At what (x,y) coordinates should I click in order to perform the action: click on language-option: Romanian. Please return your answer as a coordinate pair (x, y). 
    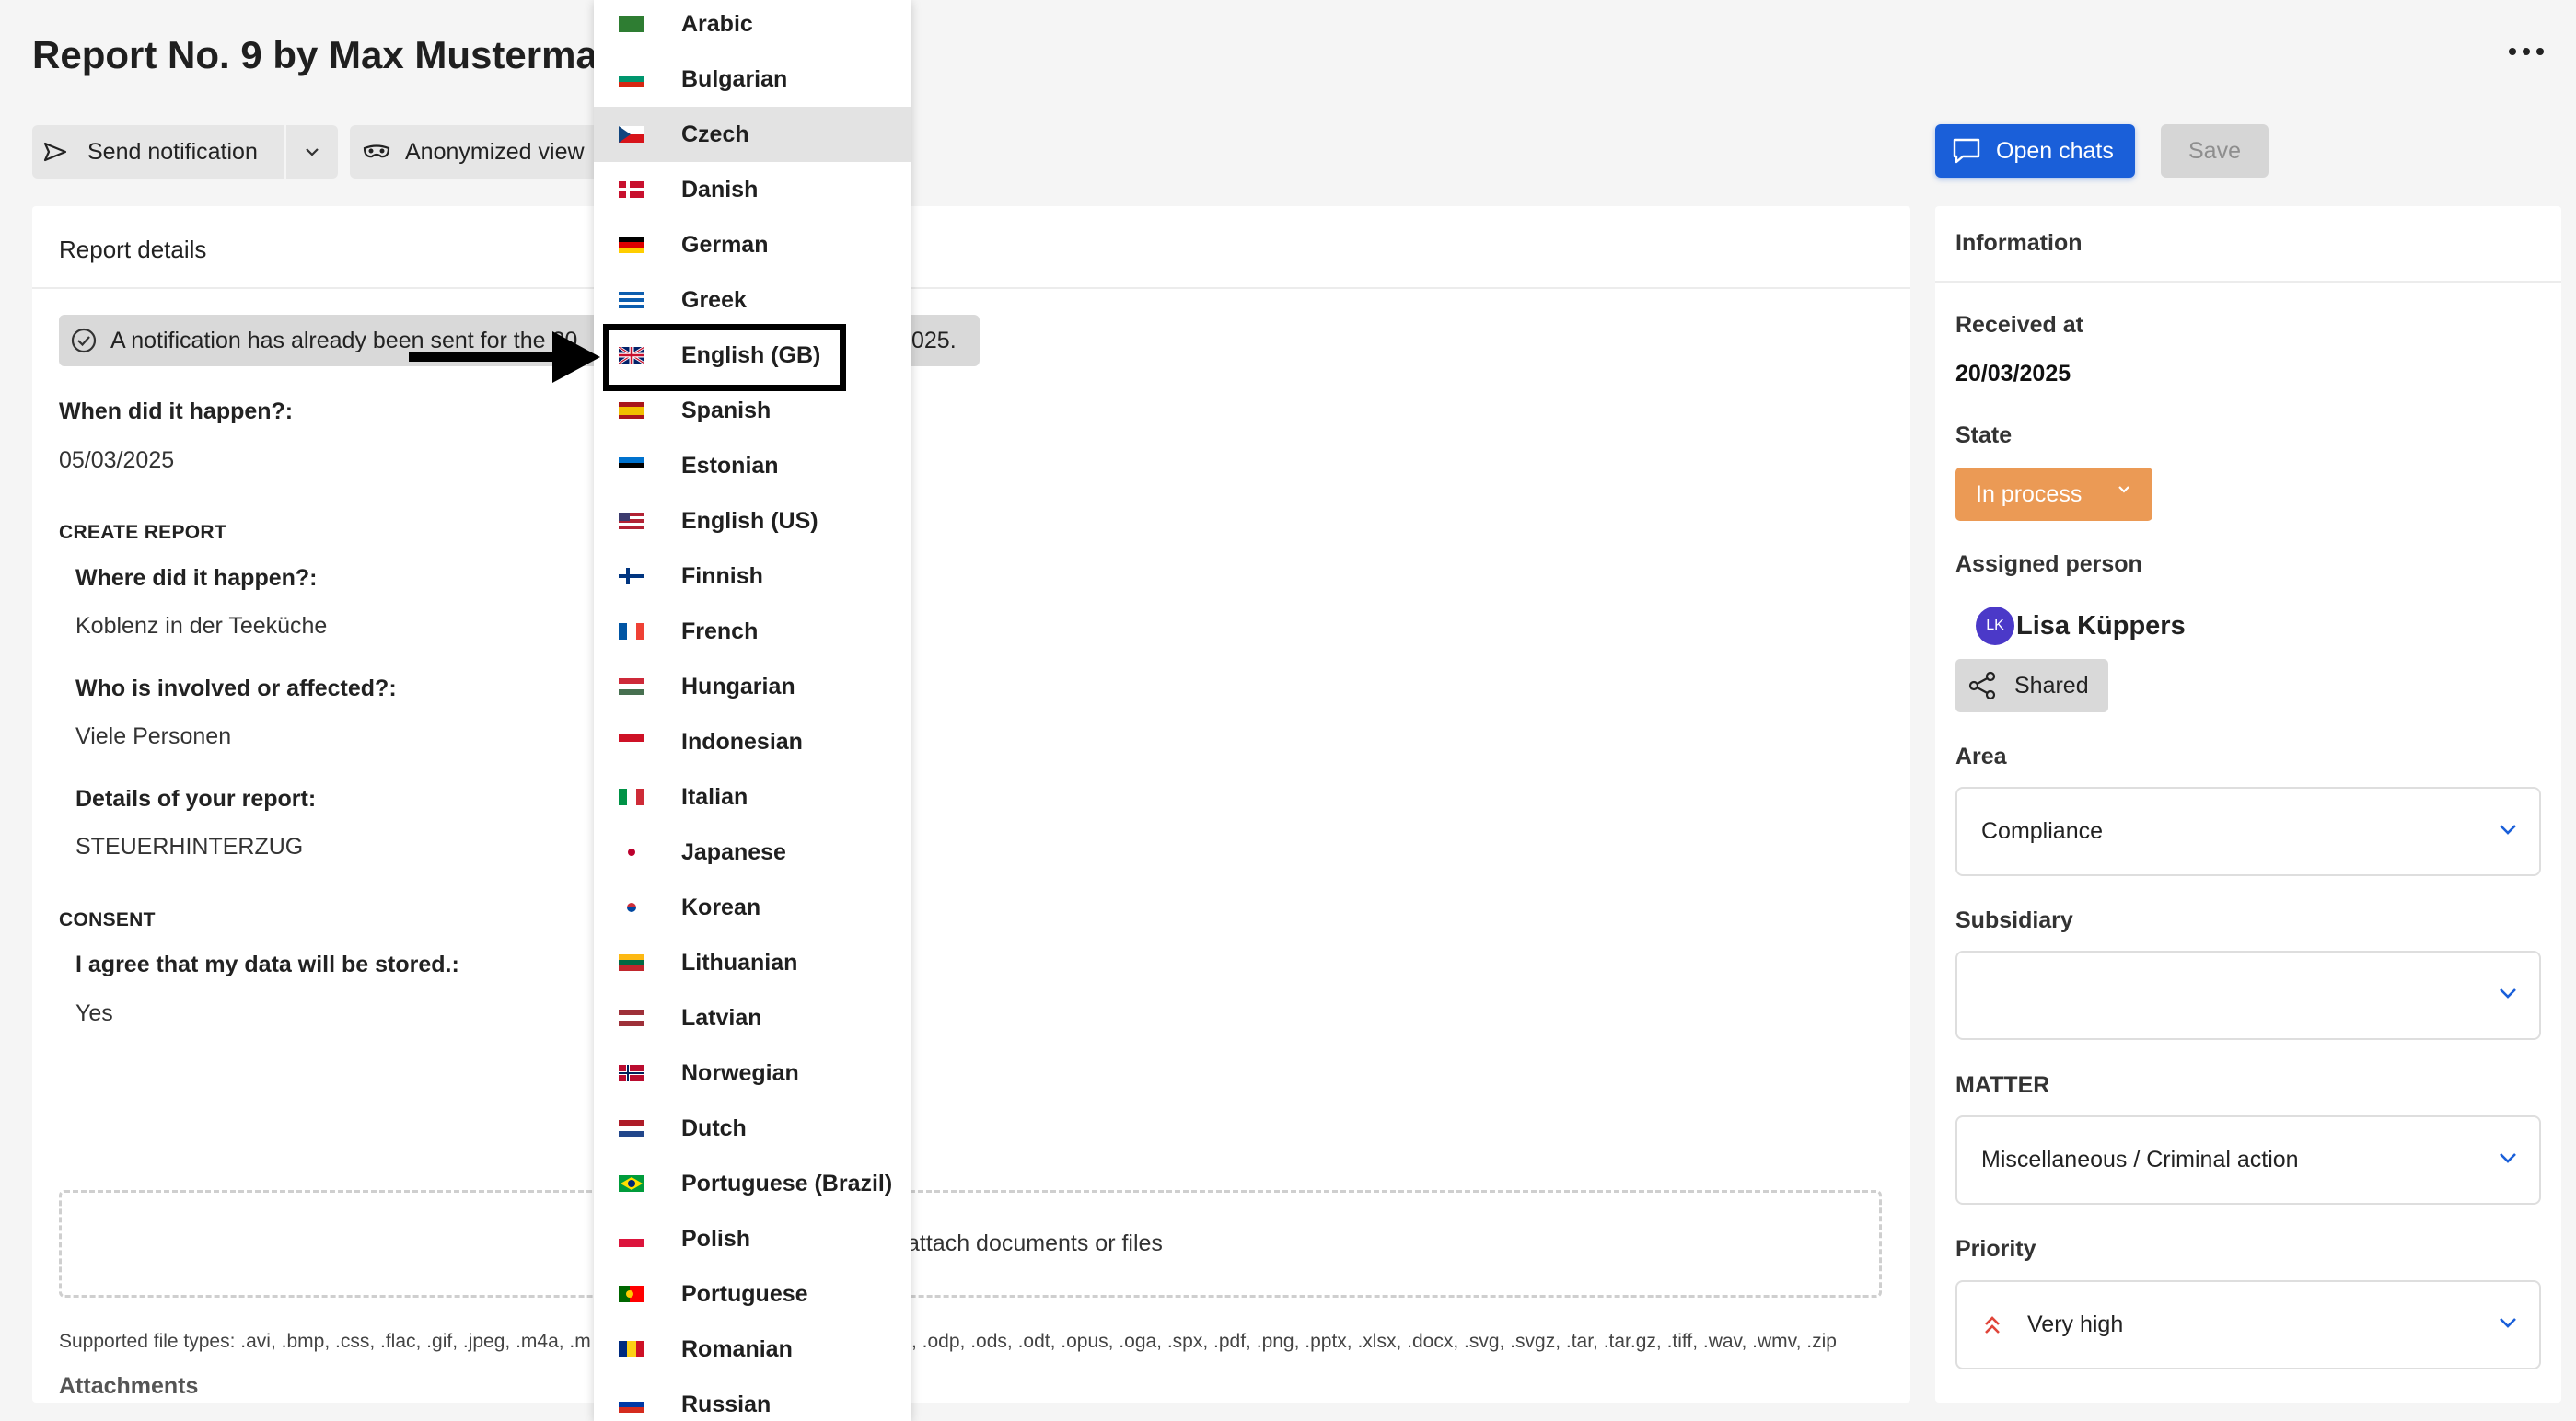
    Looking at the image, I should click on (752, 1349).